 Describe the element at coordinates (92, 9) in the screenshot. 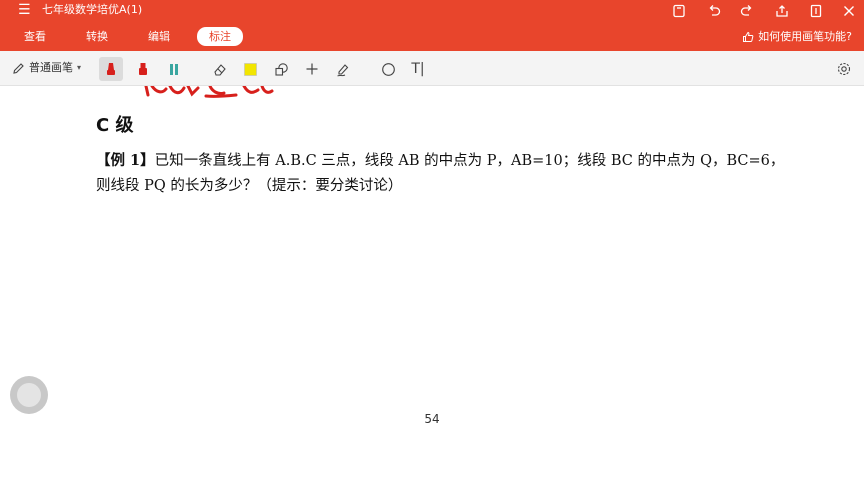

I see `document-title: 七年级数学培优A(1)` at that location.